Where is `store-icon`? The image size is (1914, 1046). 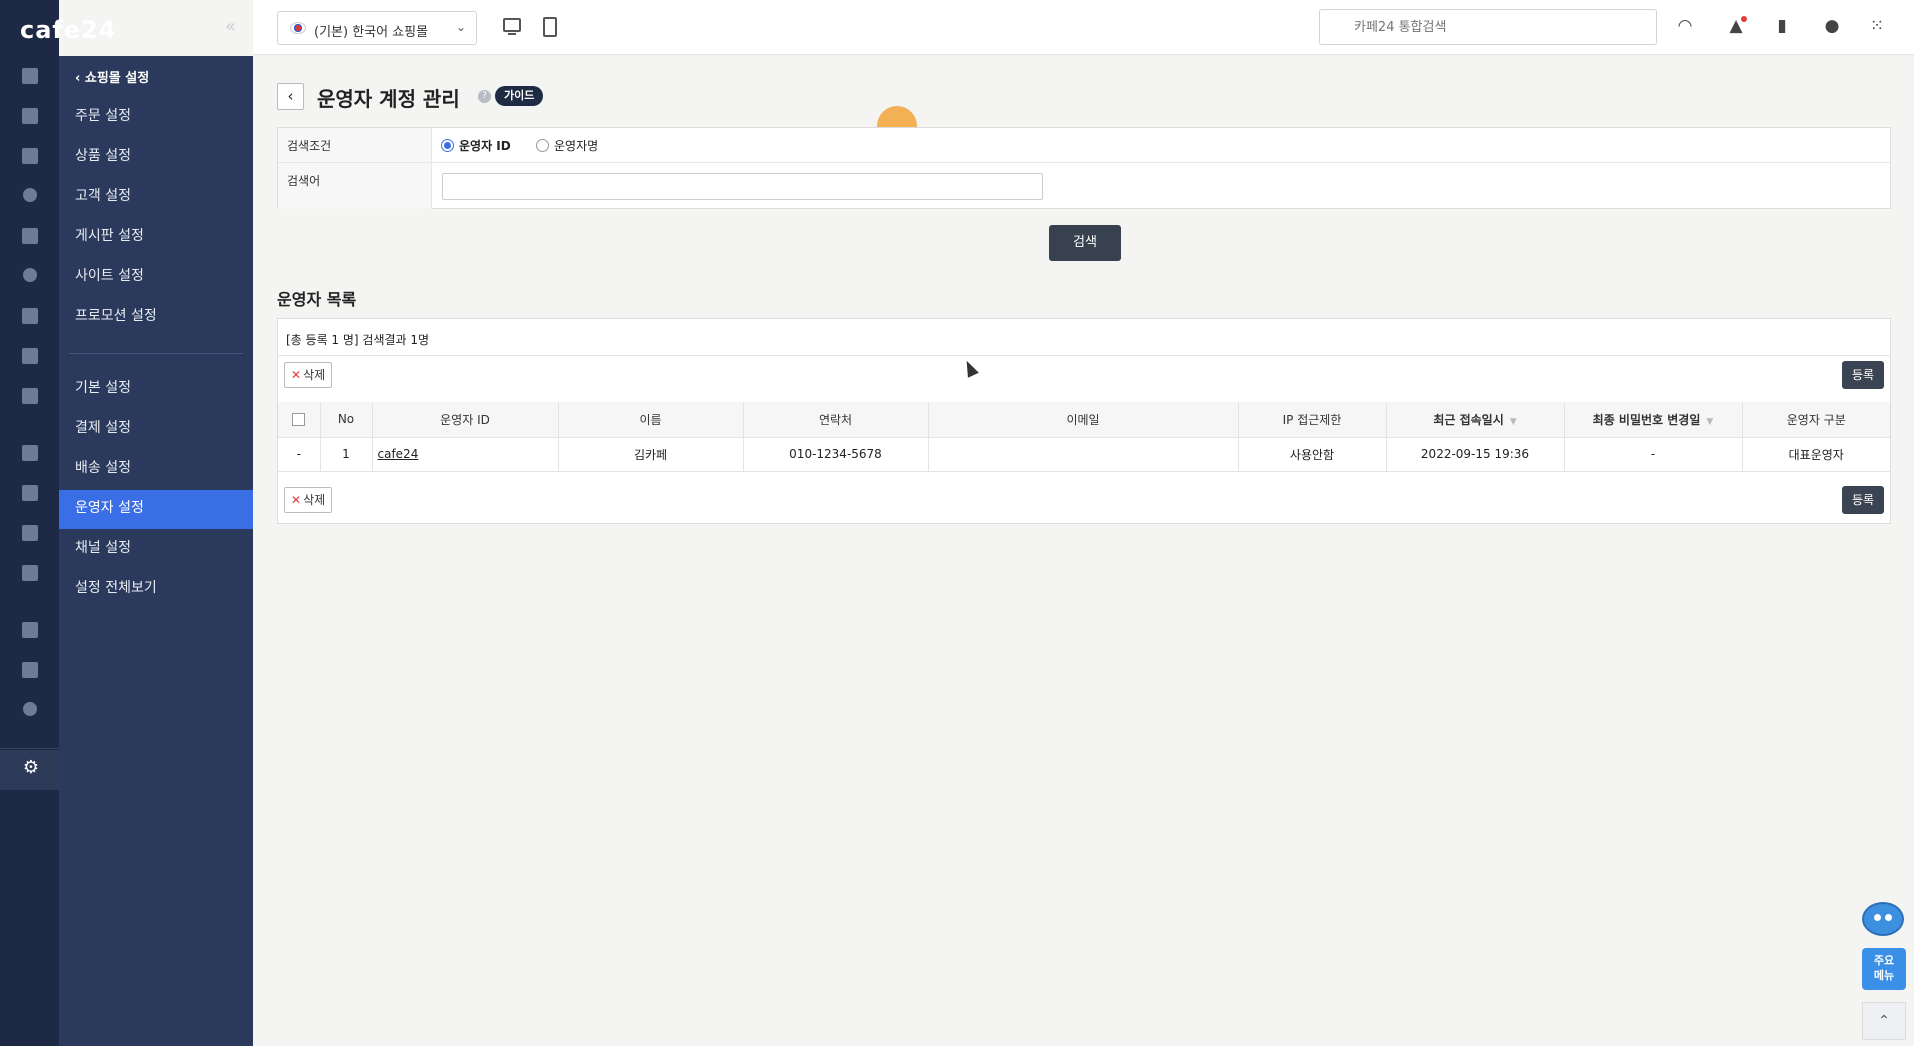
store-icon is located at coordinates (30, 453).